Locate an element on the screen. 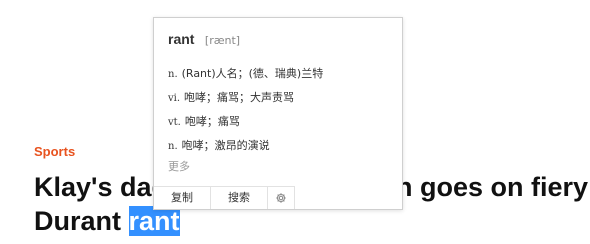 The width and height of the screenshot is (590, 244). popup-header: rant [rænt] is located at coordinates (204, 40).